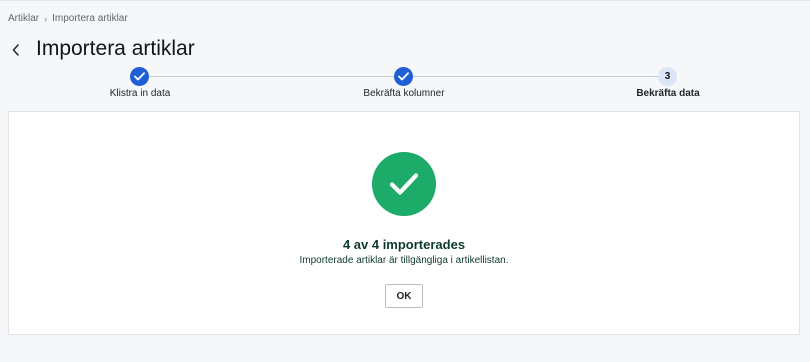 This screenshot has width=810, height=362. Describe the element at coordinates (90, 18) in the screenshot. I see `breadcrumb-item-current: Importera artiklar` at that location.